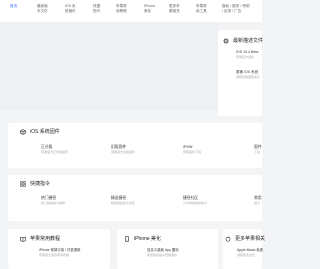  What do you see at coordinates (123, 149) in the screenshot?
I see `firmware-old: 旧版固件 苹果官方旧版固件` at bounding box center [123, 149].